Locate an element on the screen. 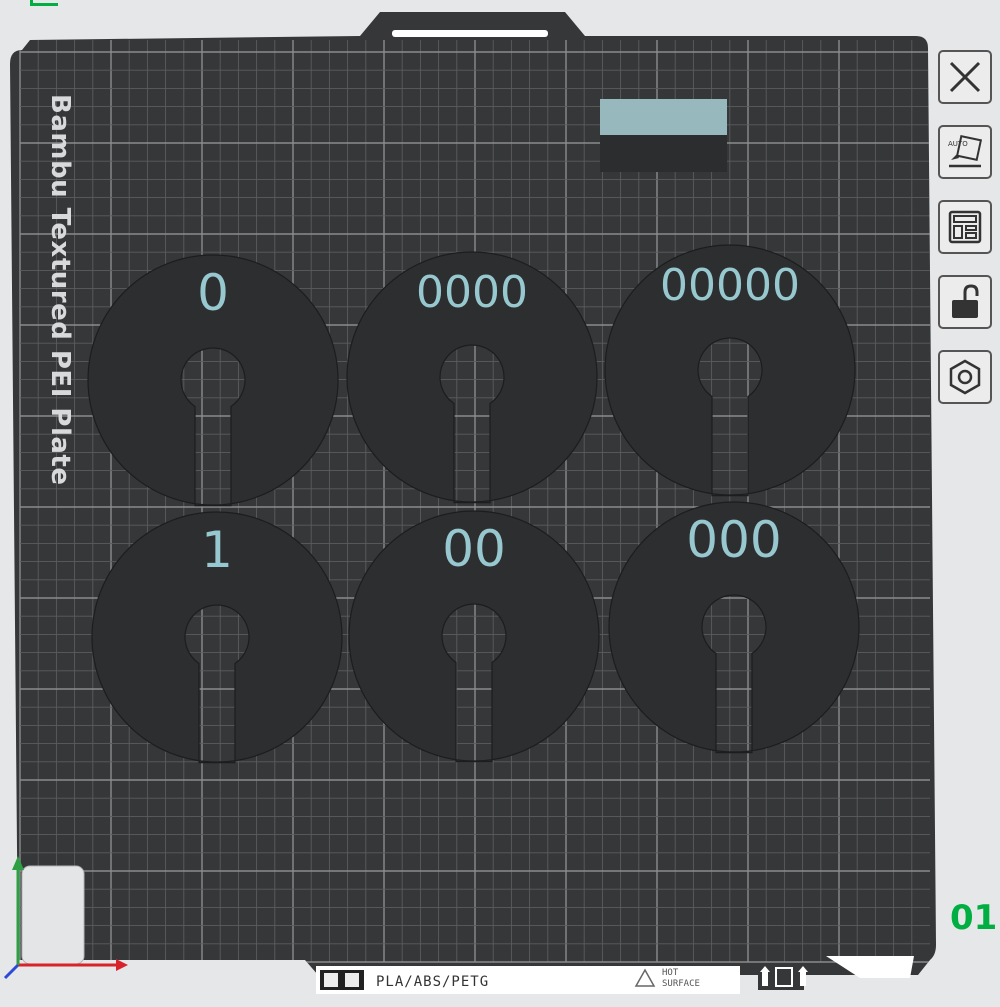 The width and height of the screenshot is (1000, 1007). plate-direction-icons is located at coordinates (783, 978).